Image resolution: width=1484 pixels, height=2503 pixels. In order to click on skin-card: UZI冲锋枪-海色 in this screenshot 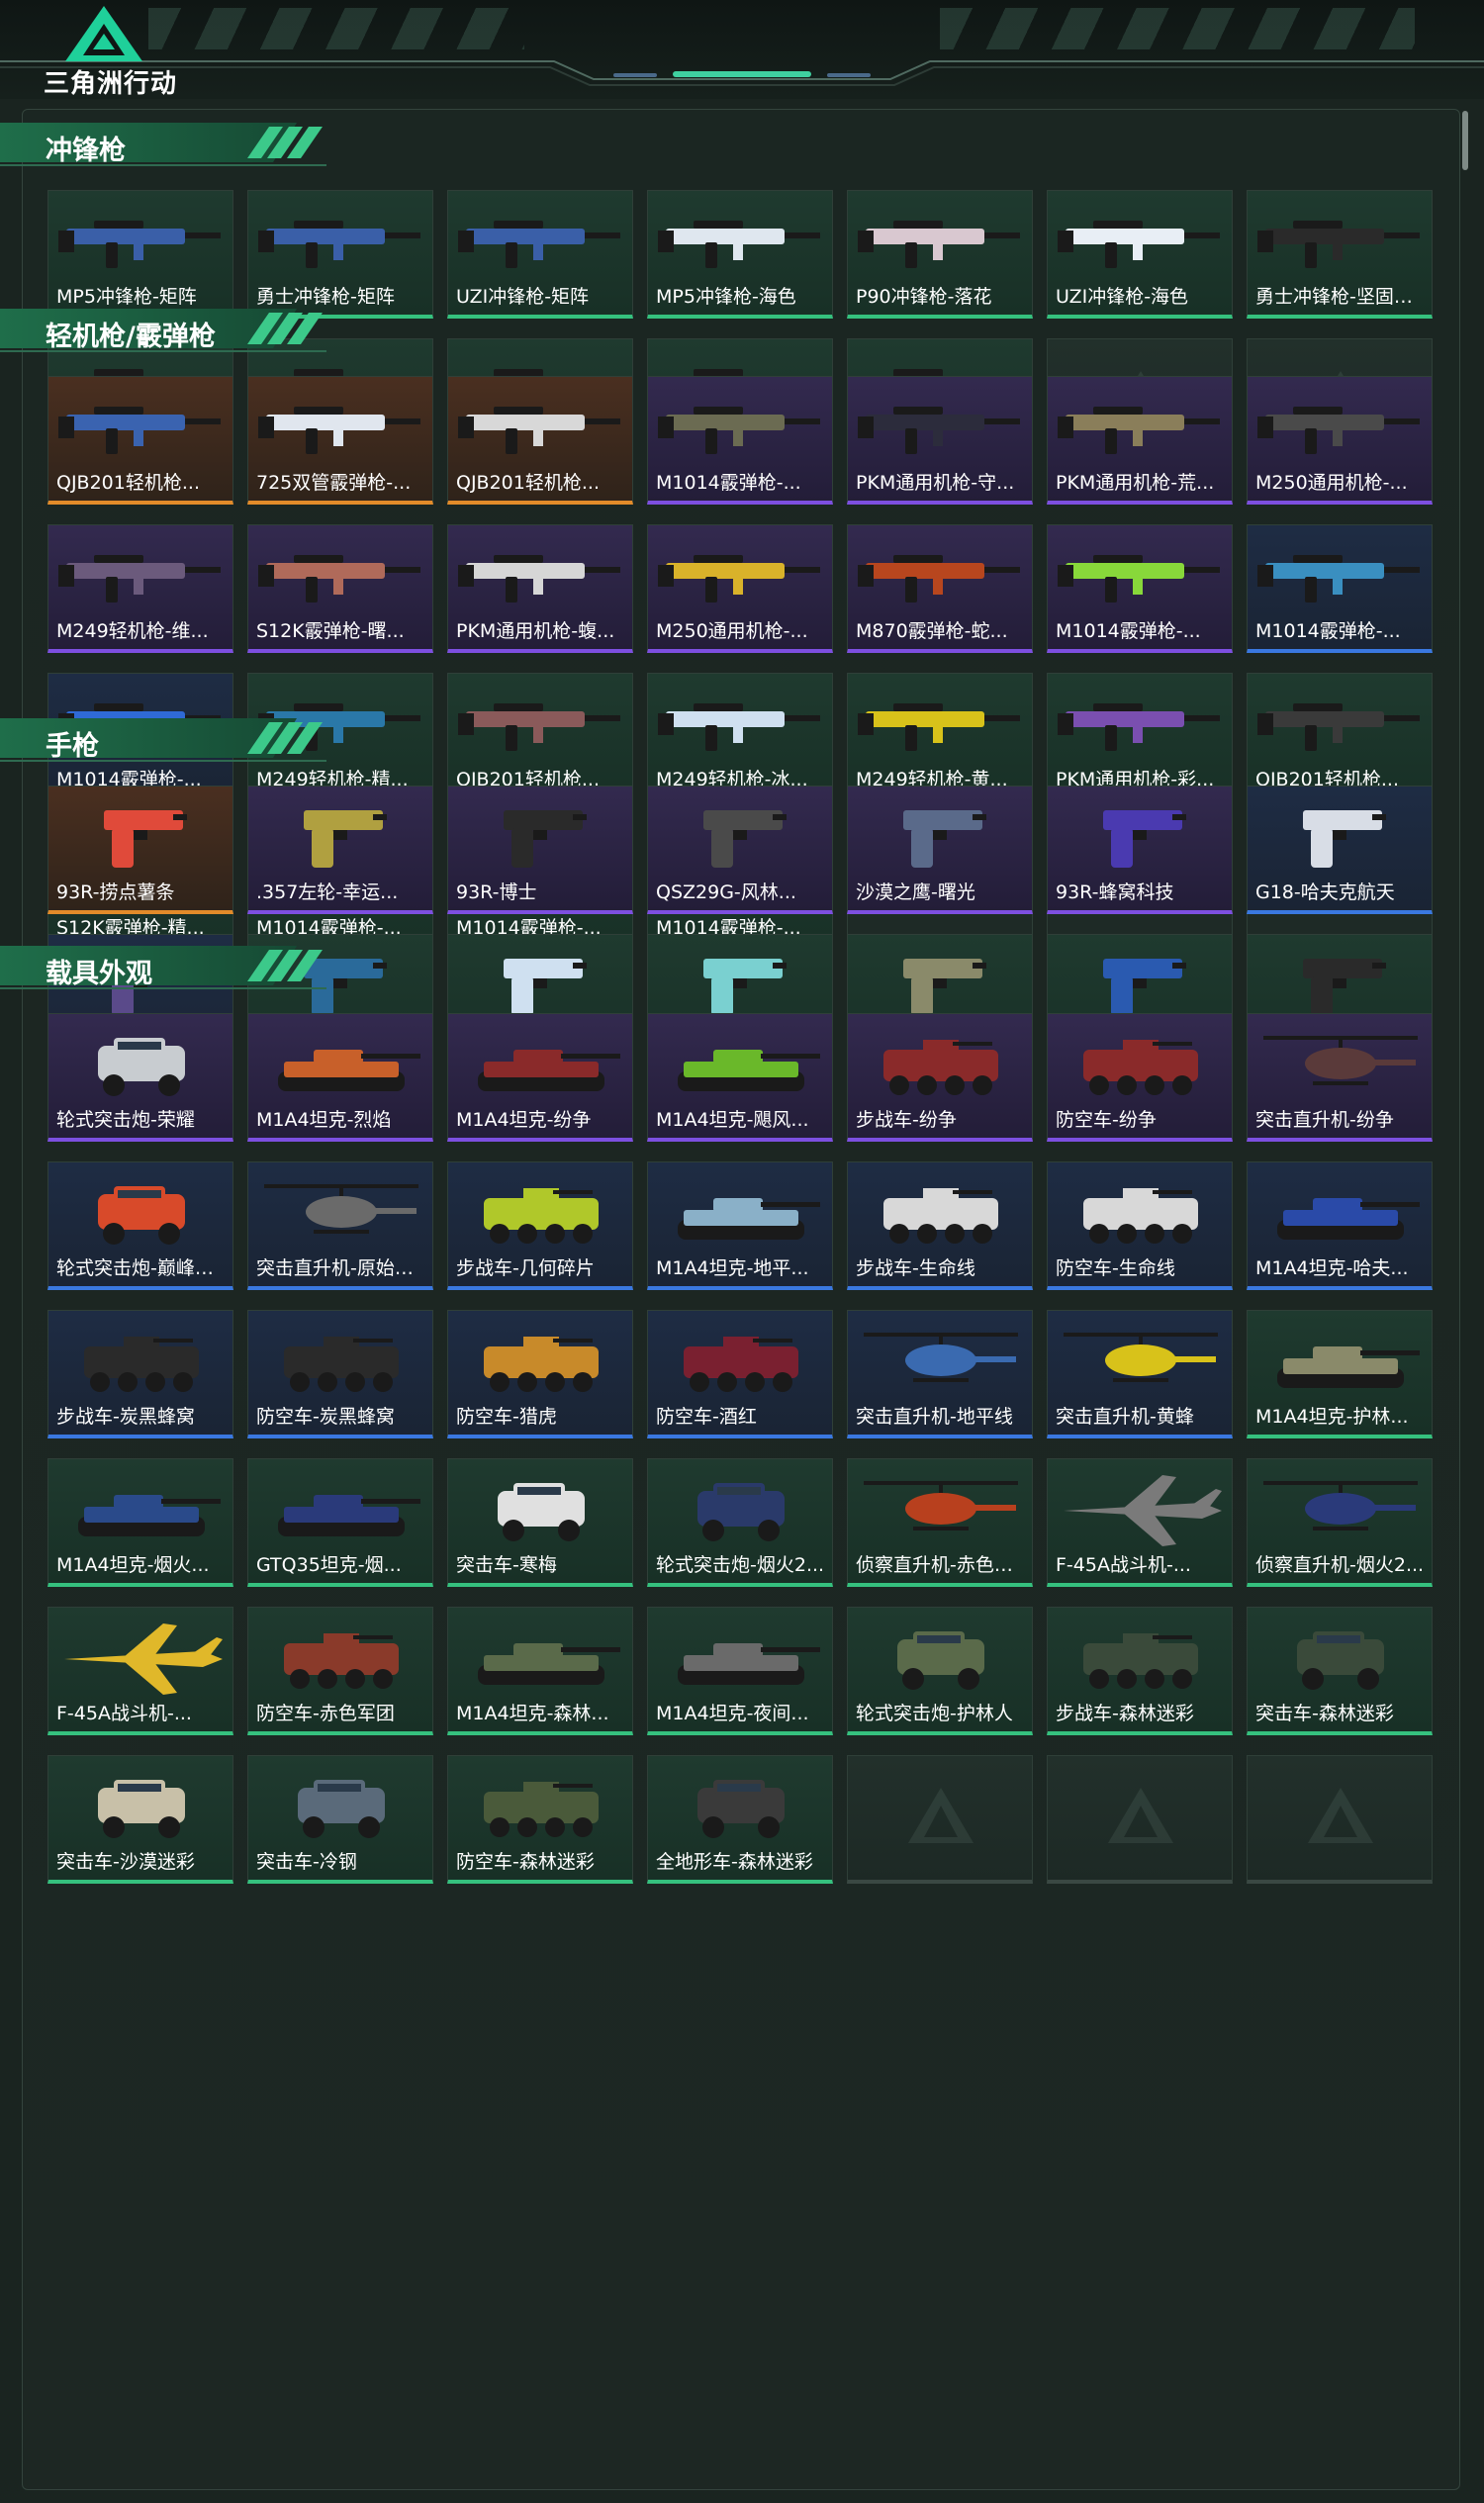, I will do `click(1140, 255)`.